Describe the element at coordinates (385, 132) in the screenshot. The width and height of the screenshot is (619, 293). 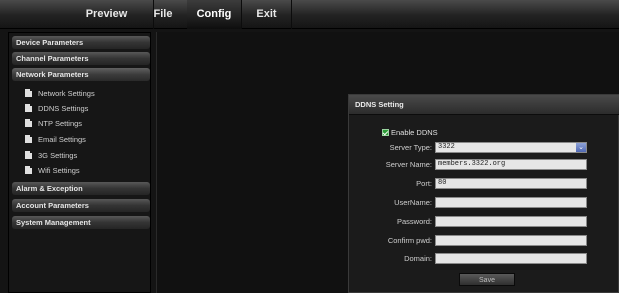
I see `enable-ddns-checkbox` at that location.